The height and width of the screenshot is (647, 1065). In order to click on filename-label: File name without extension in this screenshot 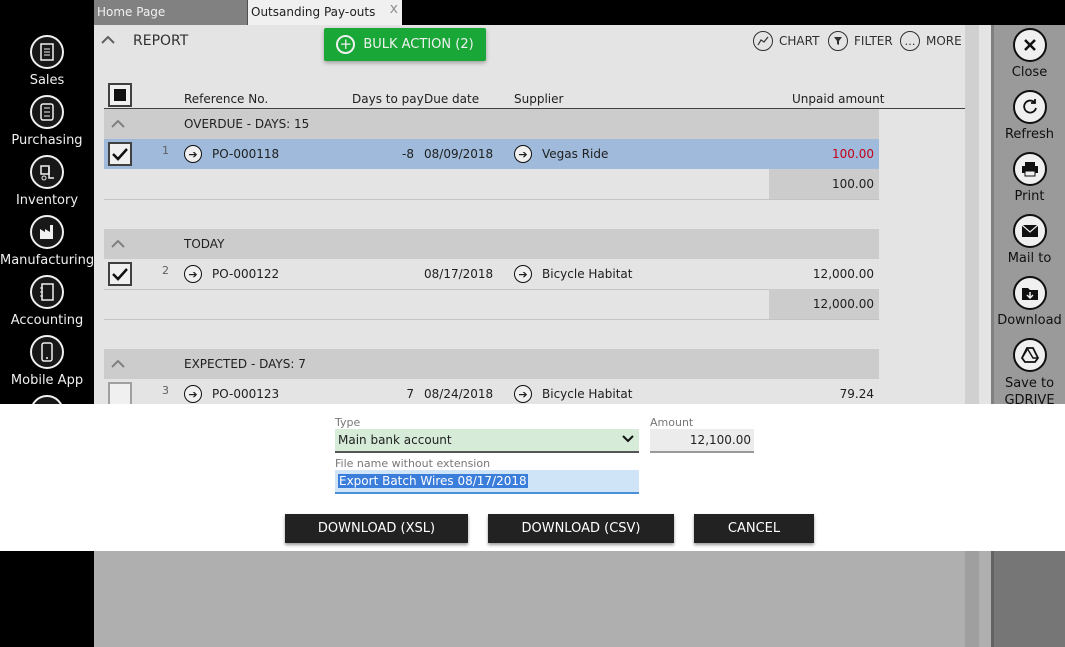, I will do `click(413, 463)`.